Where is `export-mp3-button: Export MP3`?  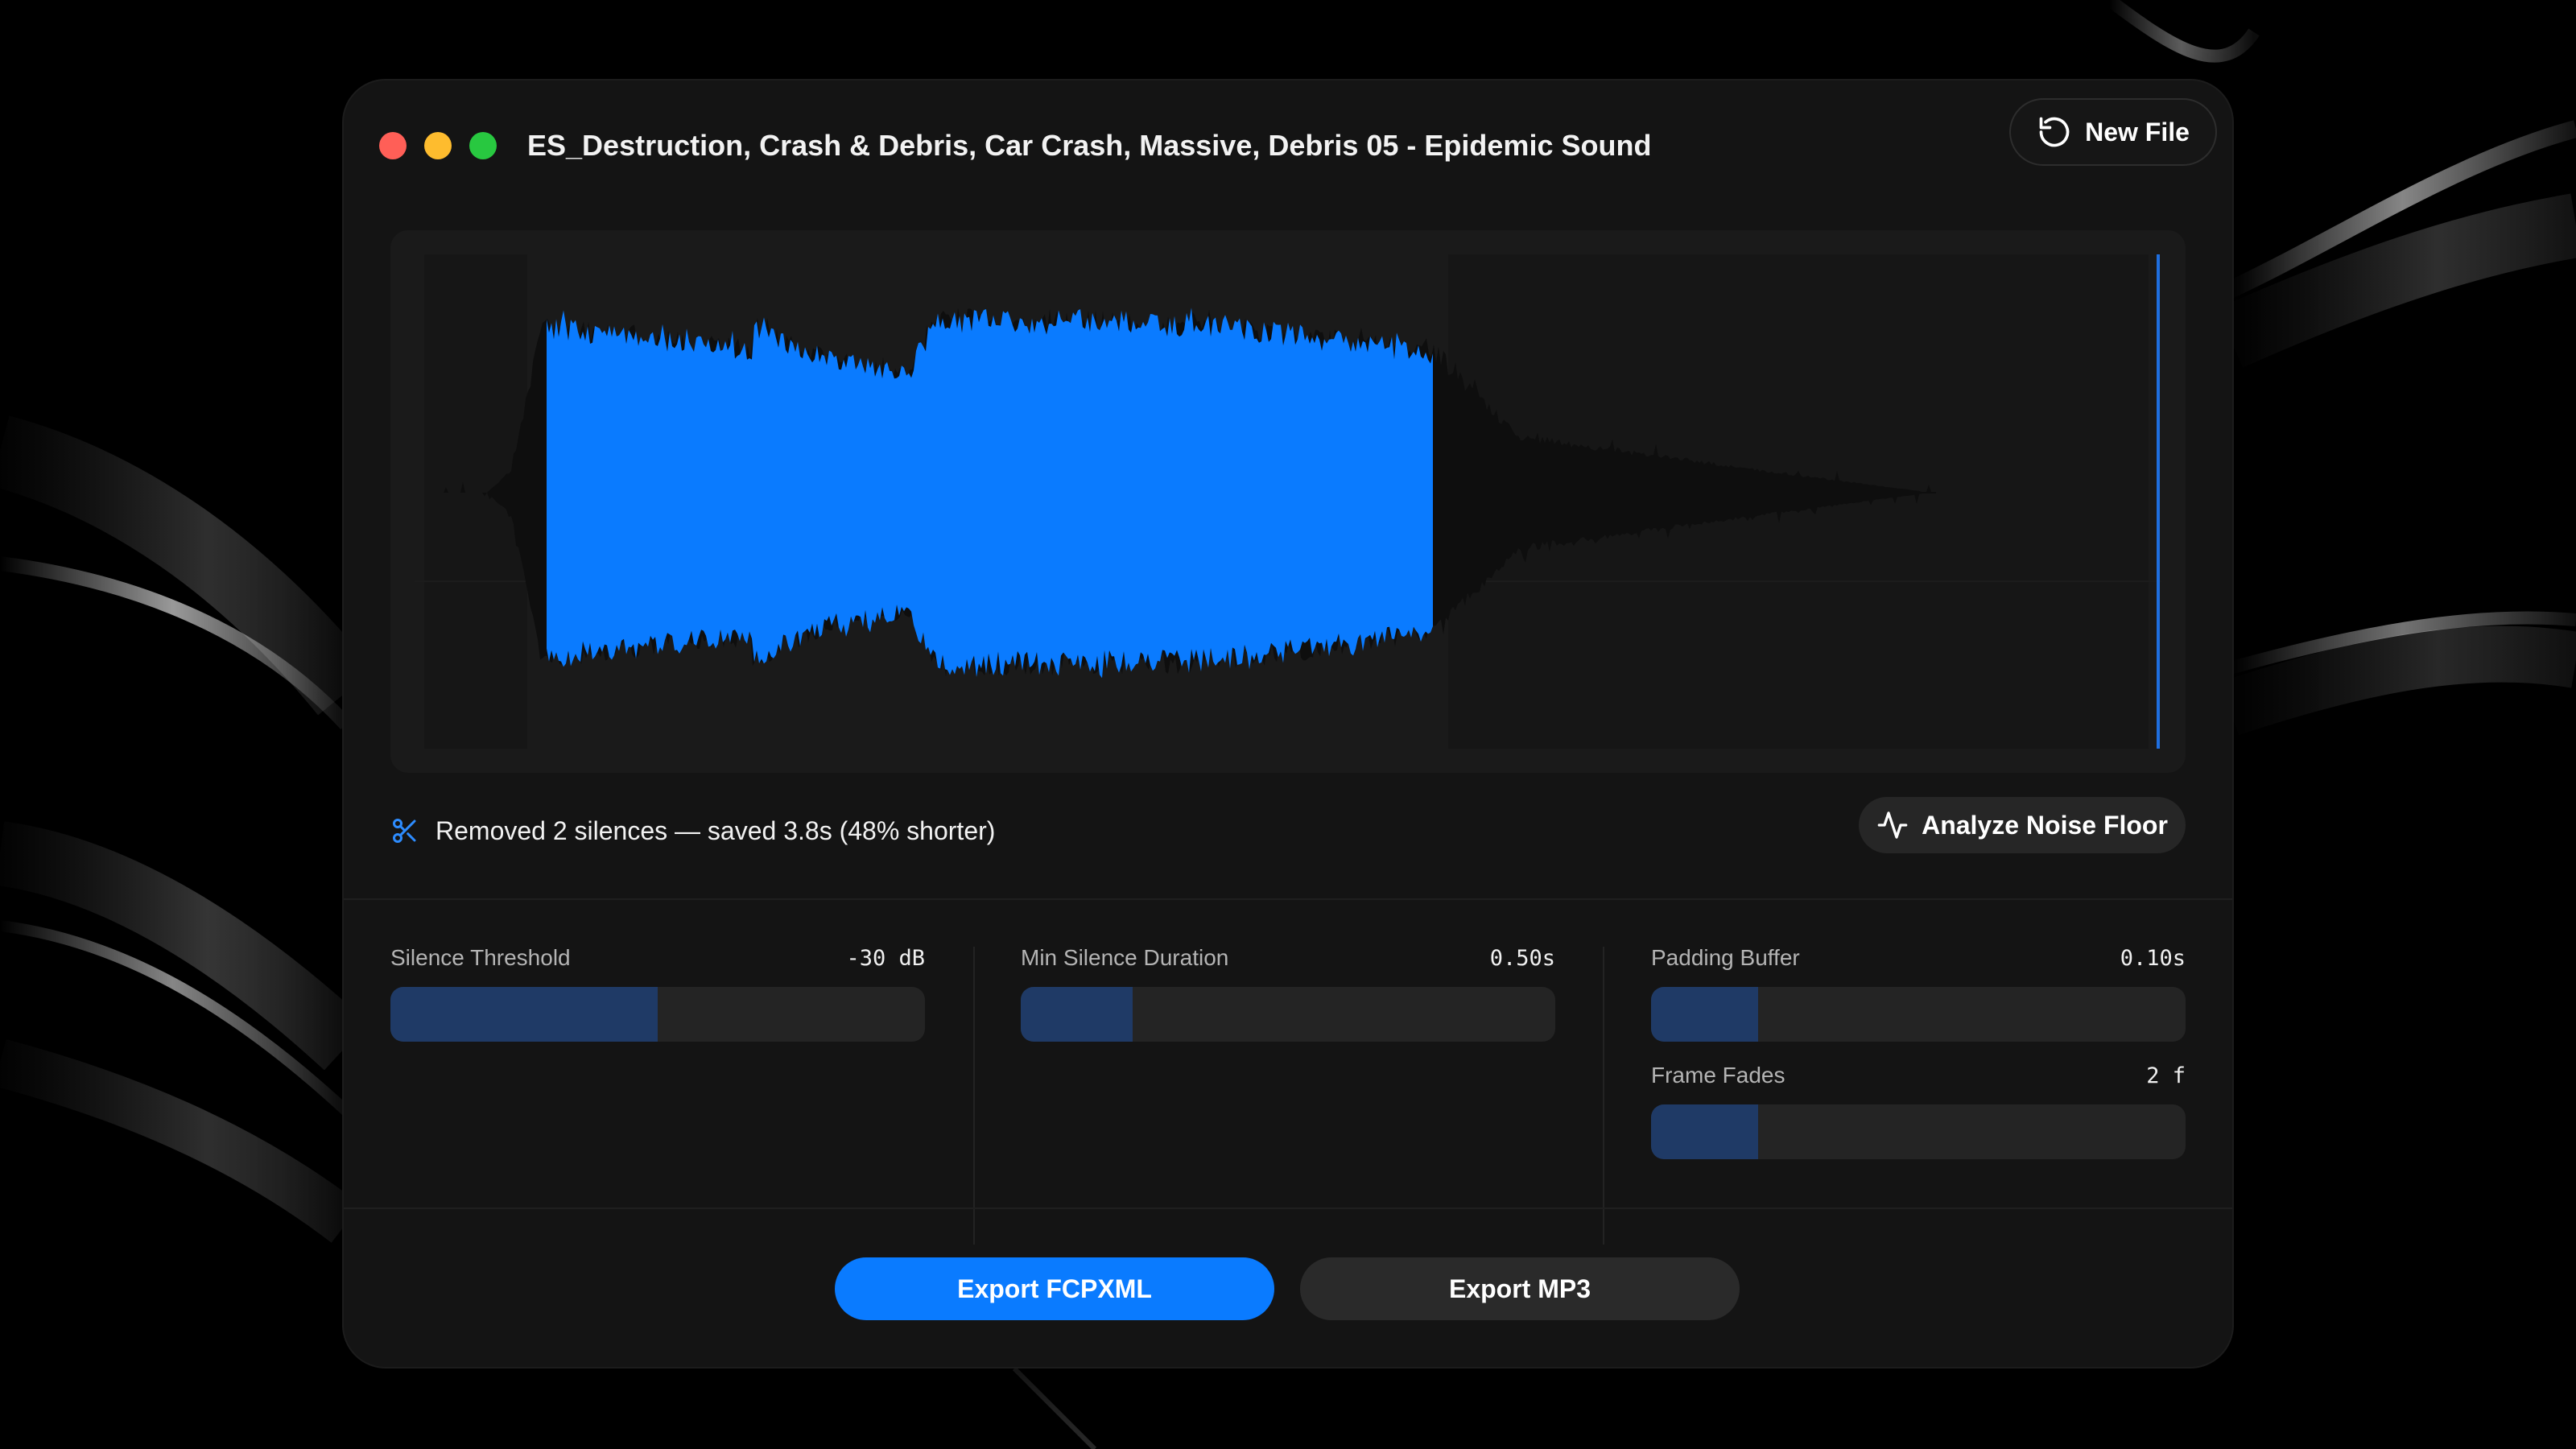 export-mp3-button: Export MP3 is located at coordinates (1520, 1288).